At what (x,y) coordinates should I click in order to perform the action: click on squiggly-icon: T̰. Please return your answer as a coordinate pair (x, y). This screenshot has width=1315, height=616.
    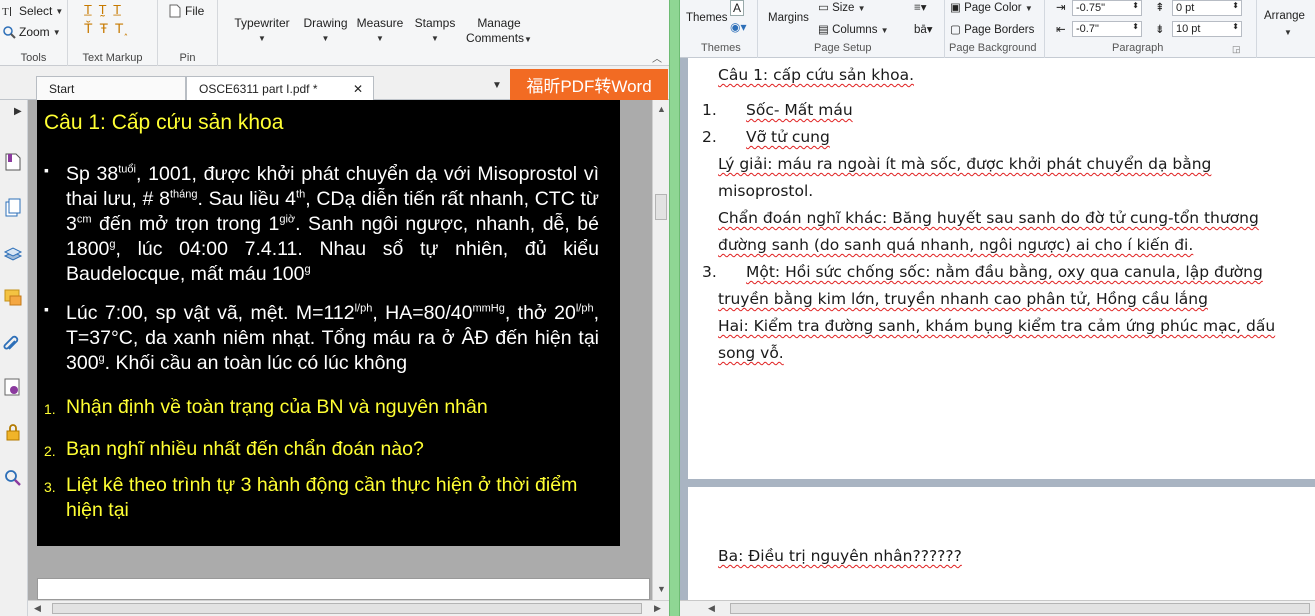
    Looking at the image, I should click on (100, 9).